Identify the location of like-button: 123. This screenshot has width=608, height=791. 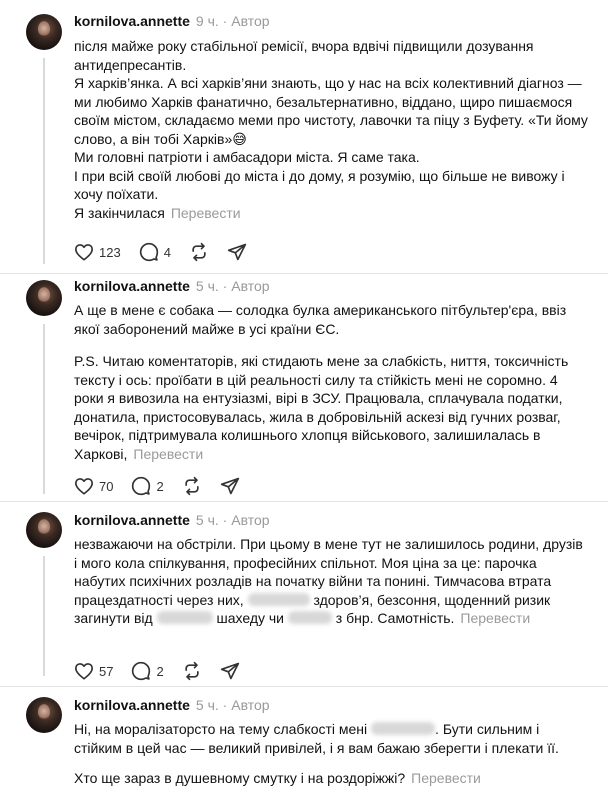
(97, 252).